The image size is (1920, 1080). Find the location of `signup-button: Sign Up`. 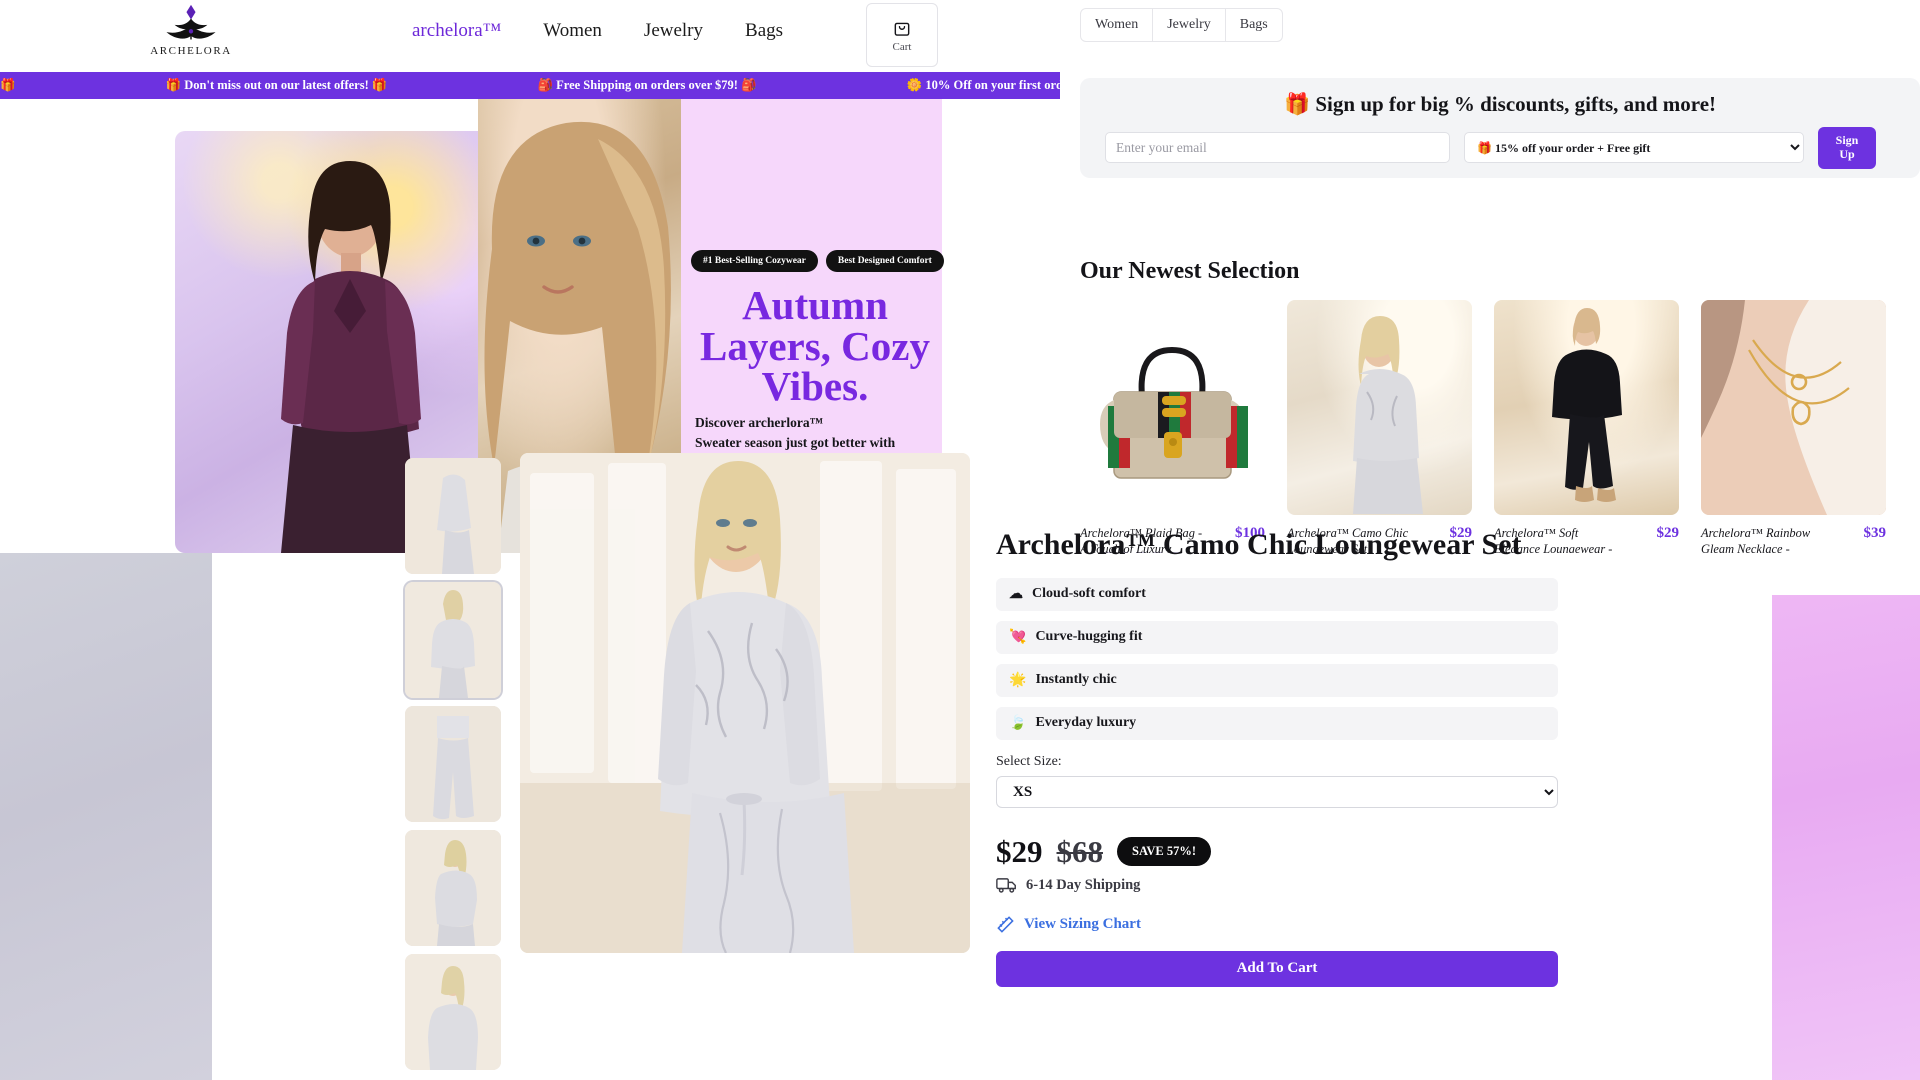

signup-button: Sign Up is located at coordinates (1847, 148).